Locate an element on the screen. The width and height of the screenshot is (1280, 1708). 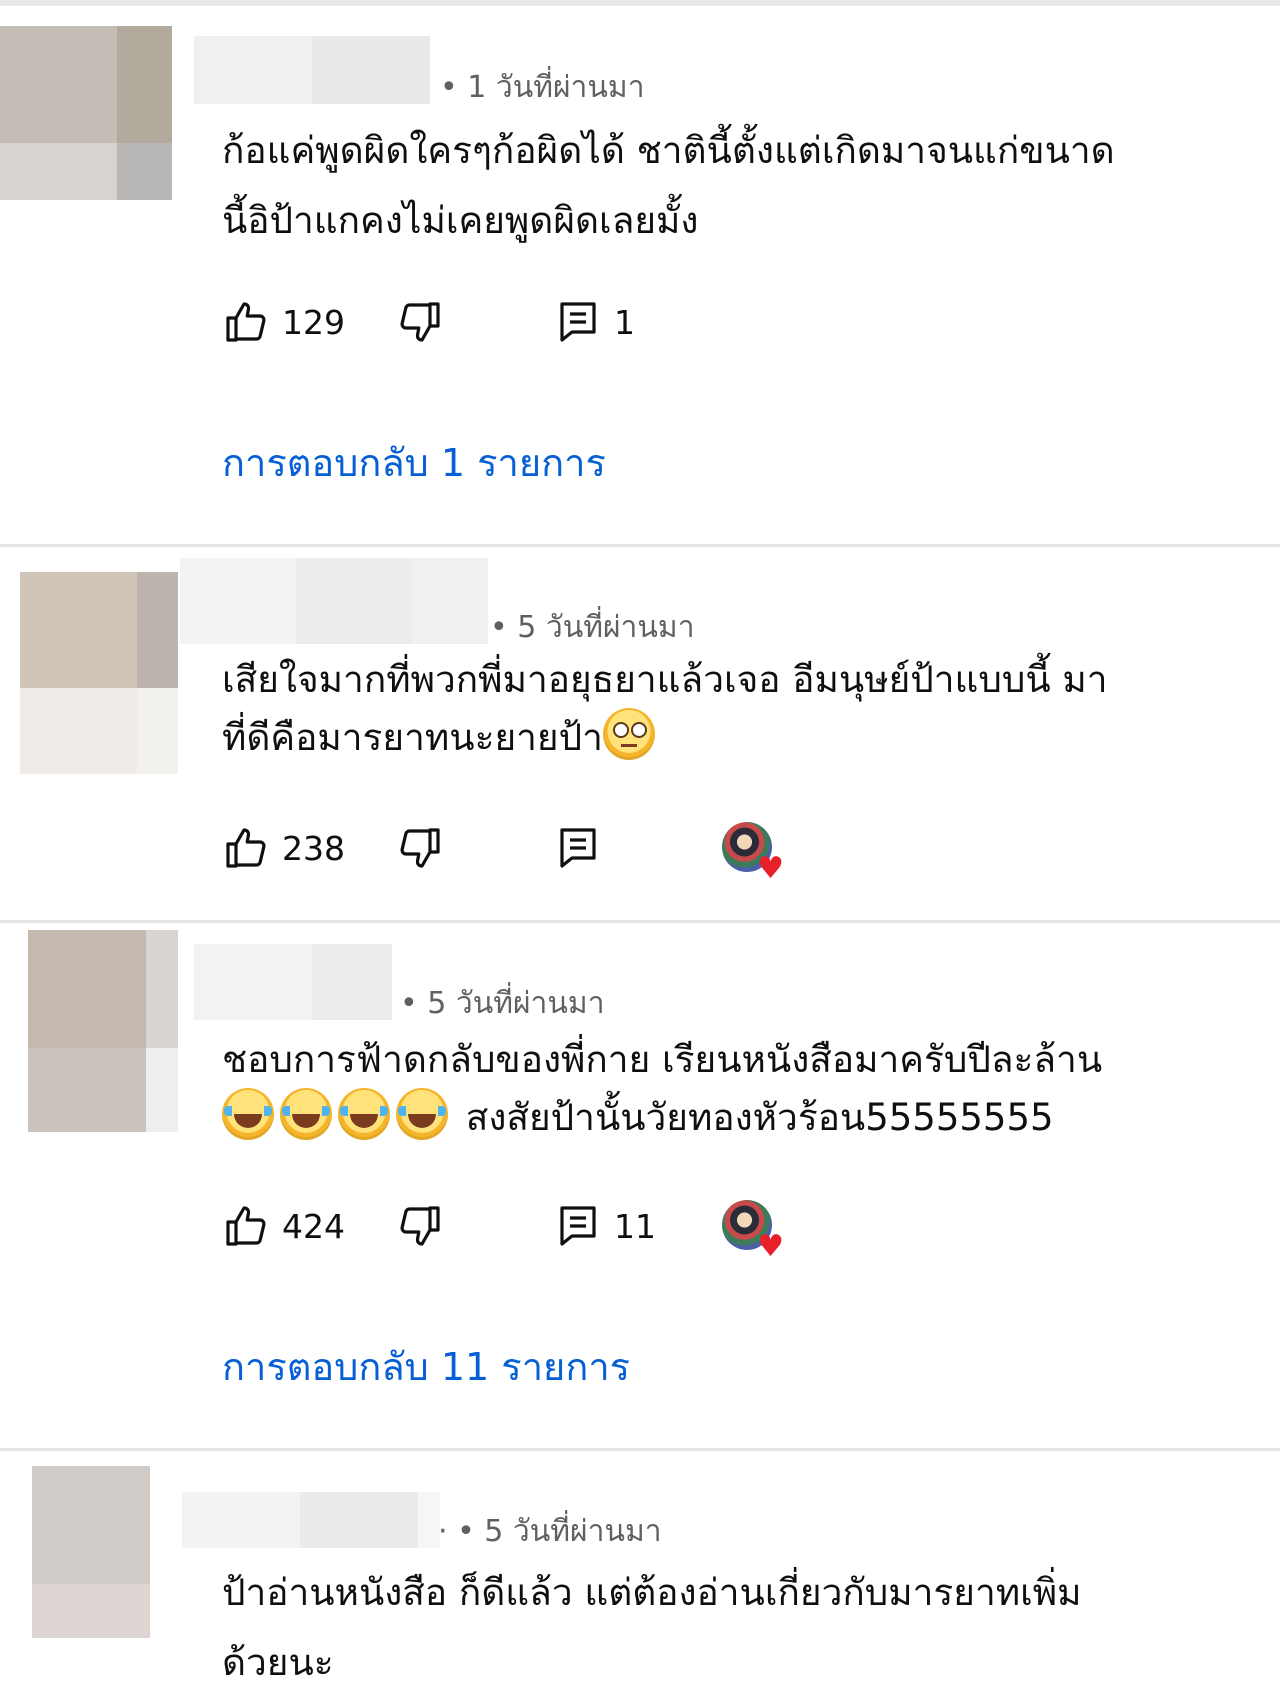
reply-button: 11 is located at coordinates (605, 1226).